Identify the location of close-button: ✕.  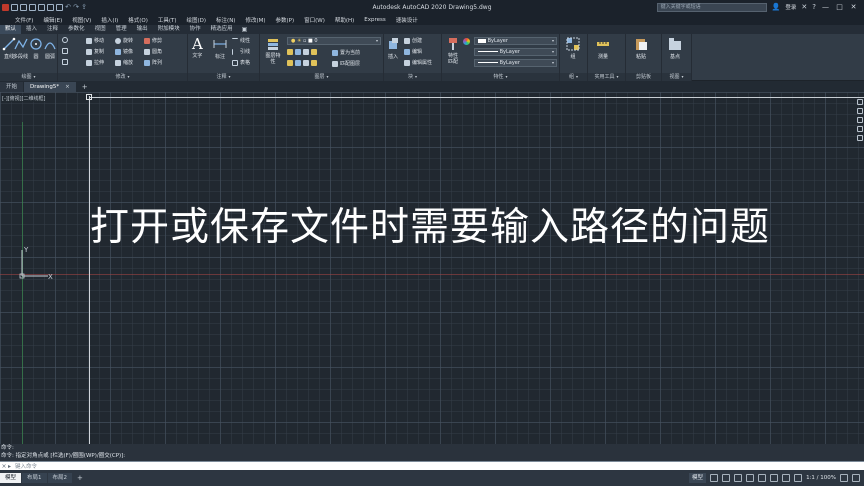
(853, 7).